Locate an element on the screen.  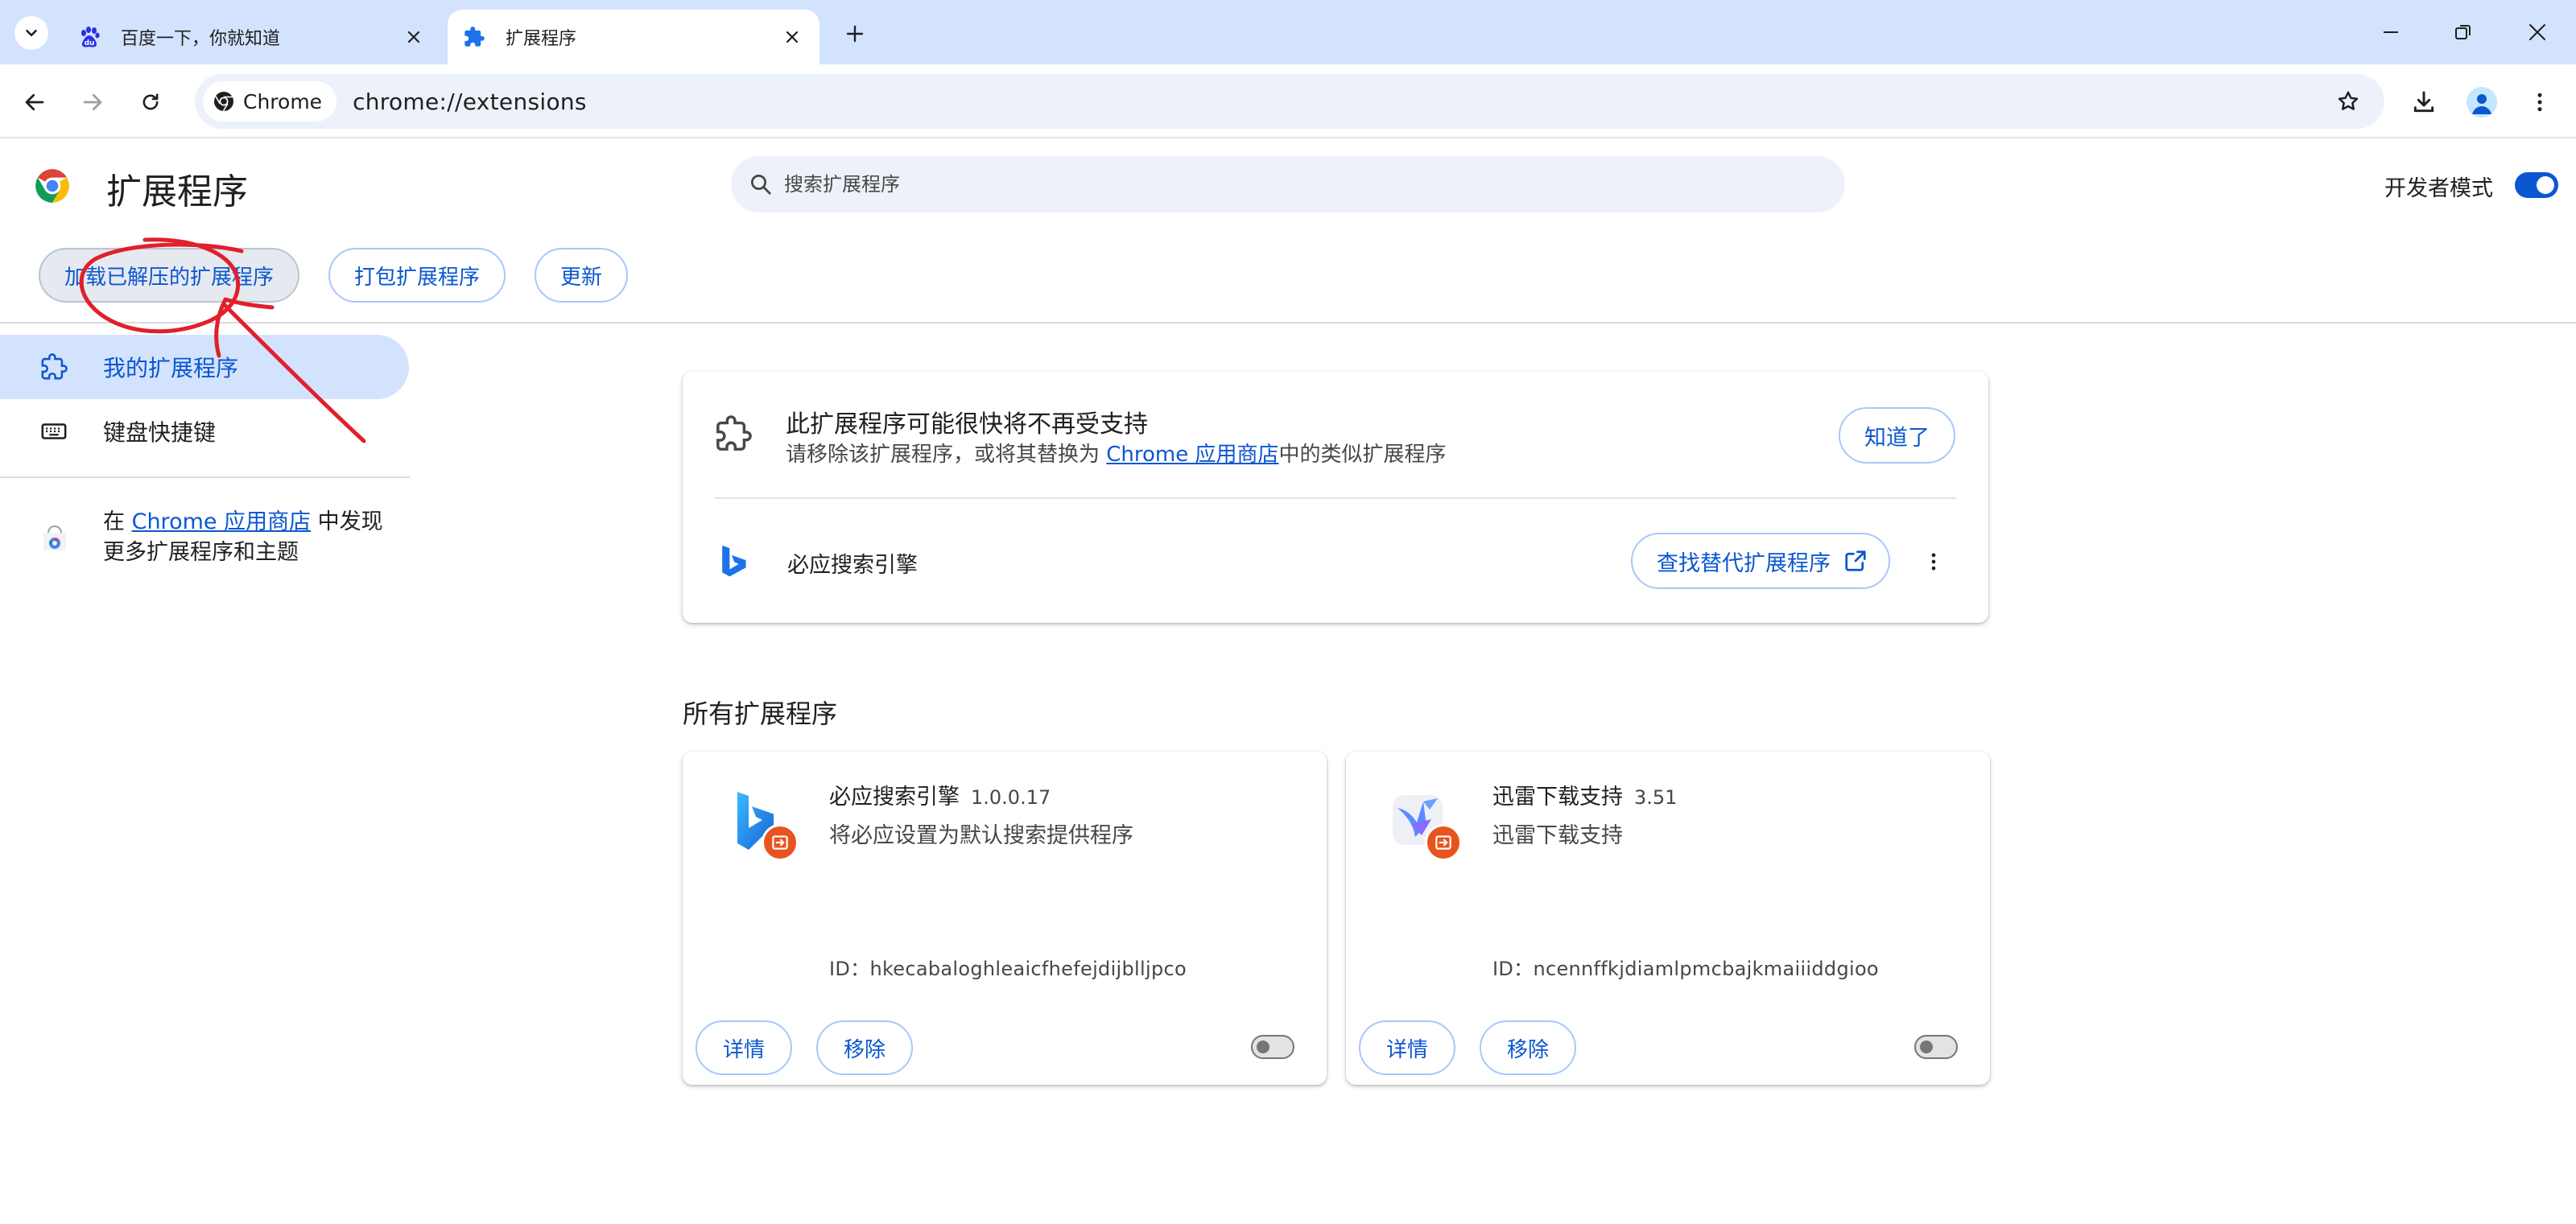
warning-divider is located at coordinates (1335, 498).